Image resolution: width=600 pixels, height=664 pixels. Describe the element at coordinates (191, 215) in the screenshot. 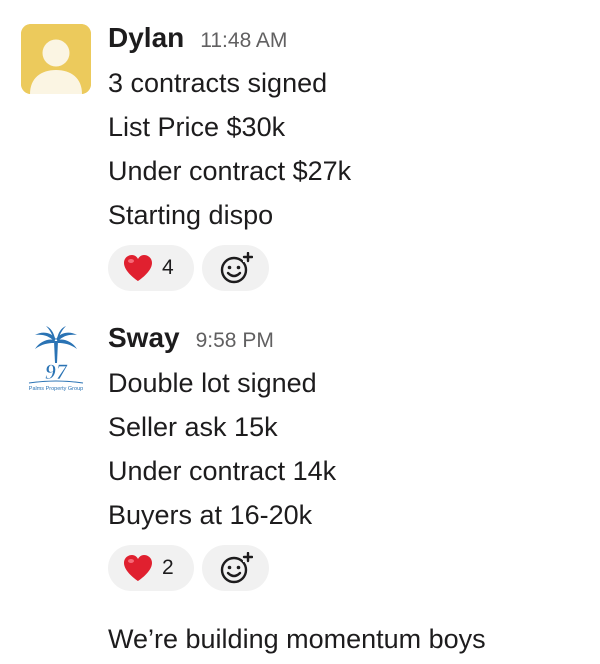

I see `message-line: Starting dispo` at that location.